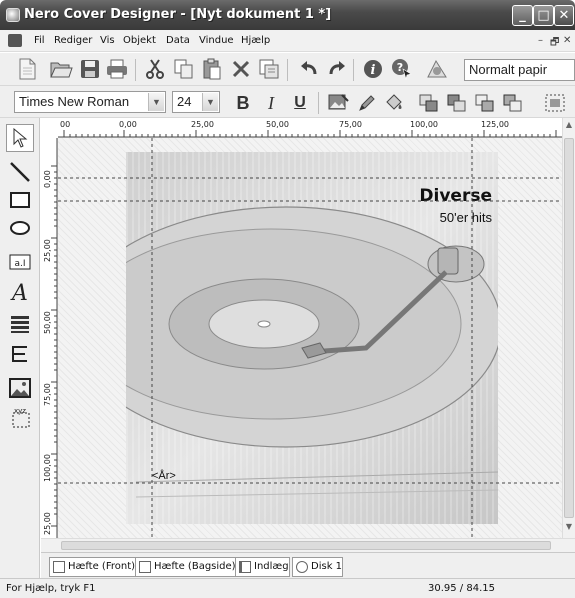 The image size is (575, 598). I want to click on nero-logo-icon, so click(437, 69).